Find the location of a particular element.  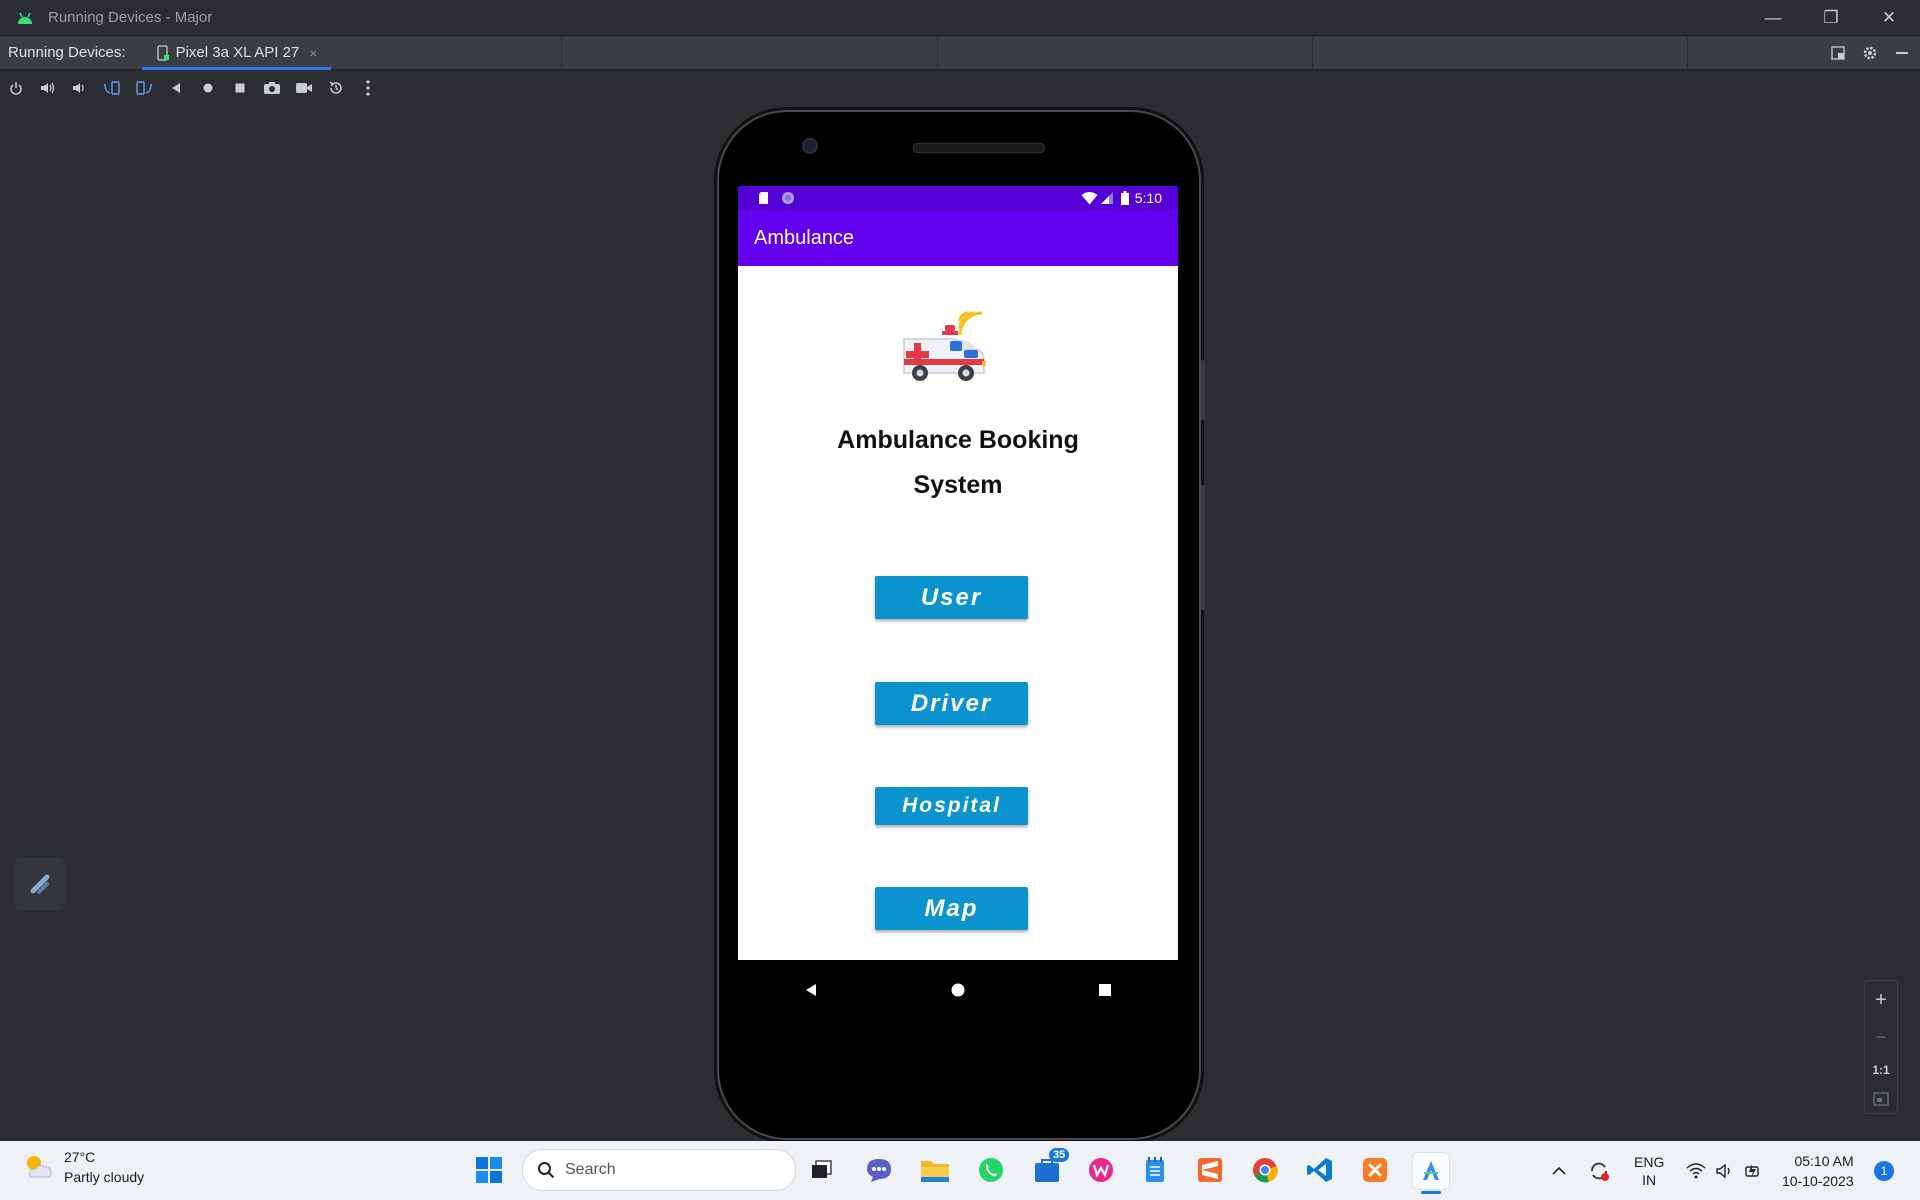

chevron-up-icon is located at coordinates (1559, 1170).